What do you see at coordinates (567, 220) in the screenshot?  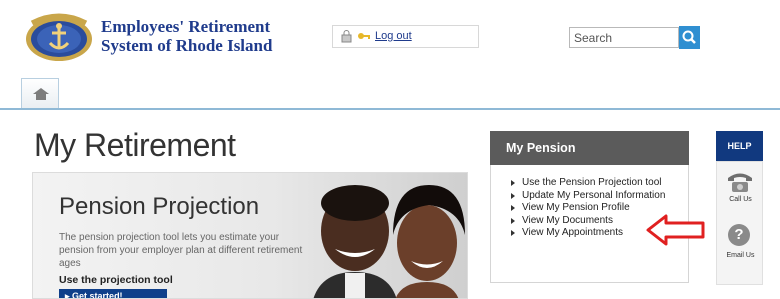 I see `pension-link-label: View My Documents` at bounding box center [567, 220].